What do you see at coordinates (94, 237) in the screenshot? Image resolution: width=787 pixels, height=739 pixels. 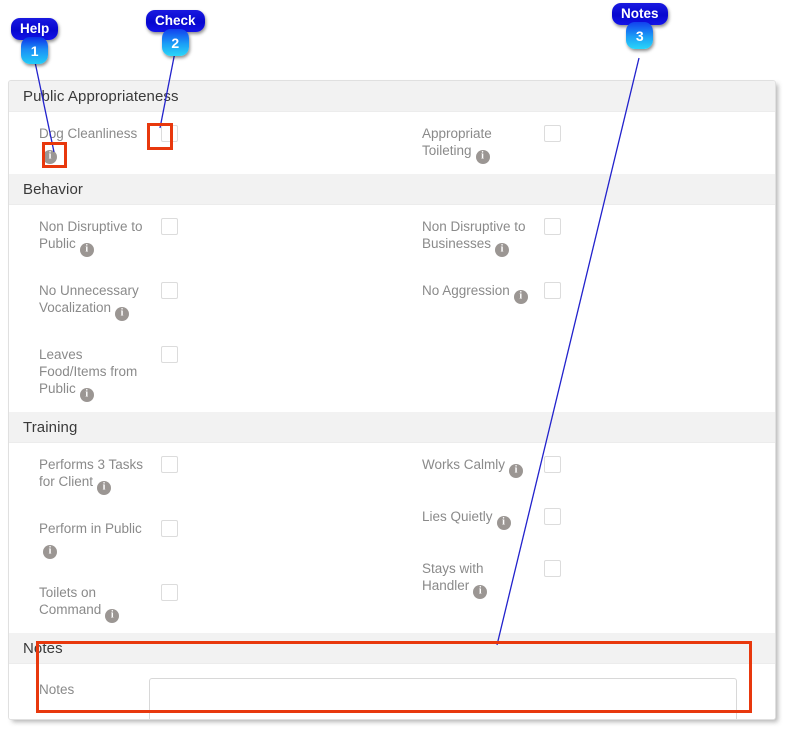 I see `field-label: Non Disruptive to Public i` at bounding box center [94, 237].